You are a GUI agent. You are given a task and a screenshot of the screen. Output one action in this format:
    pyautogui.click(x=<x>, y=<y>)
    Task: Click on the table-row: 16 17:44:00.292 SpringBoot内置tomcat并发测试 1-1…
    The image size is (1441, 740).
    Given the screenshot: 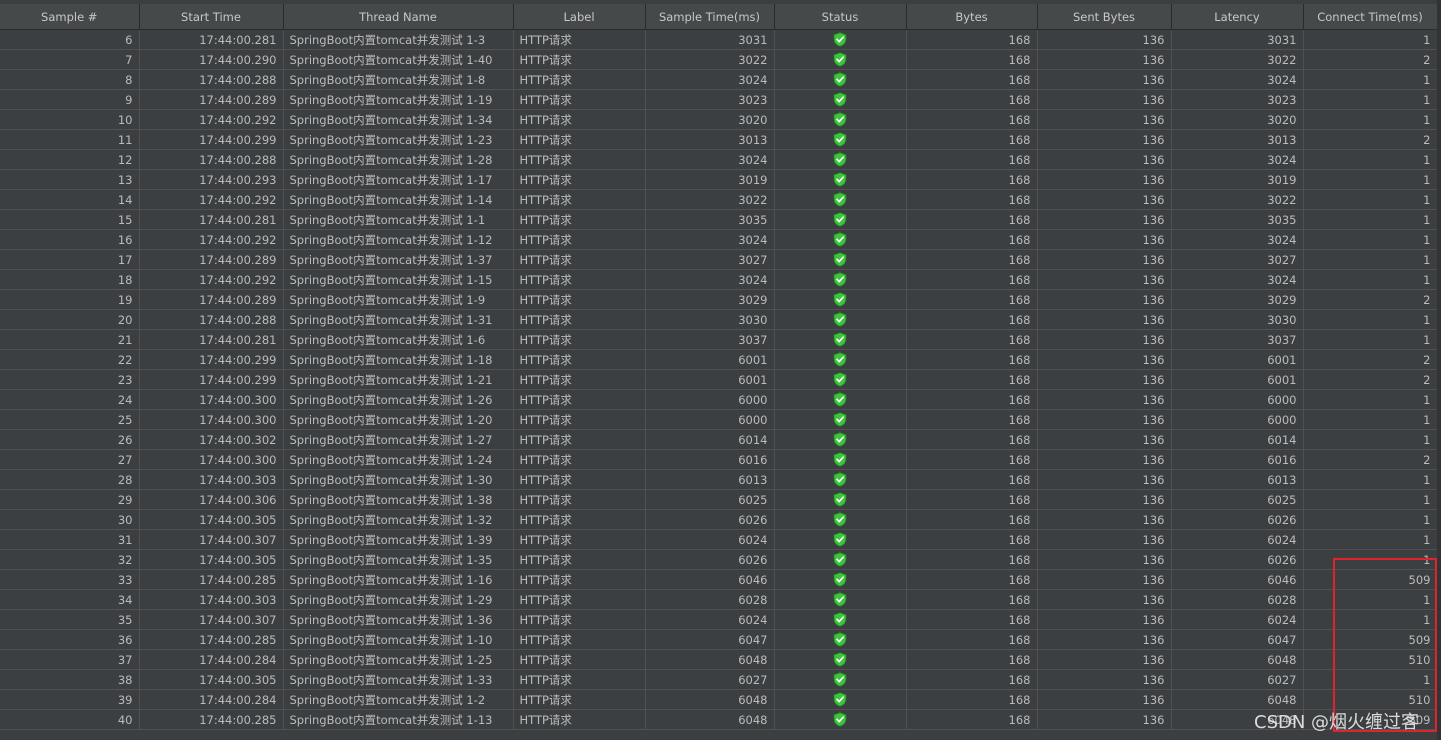 What is the action you would take?
    pyautogui.click(x=719, y=239)
    